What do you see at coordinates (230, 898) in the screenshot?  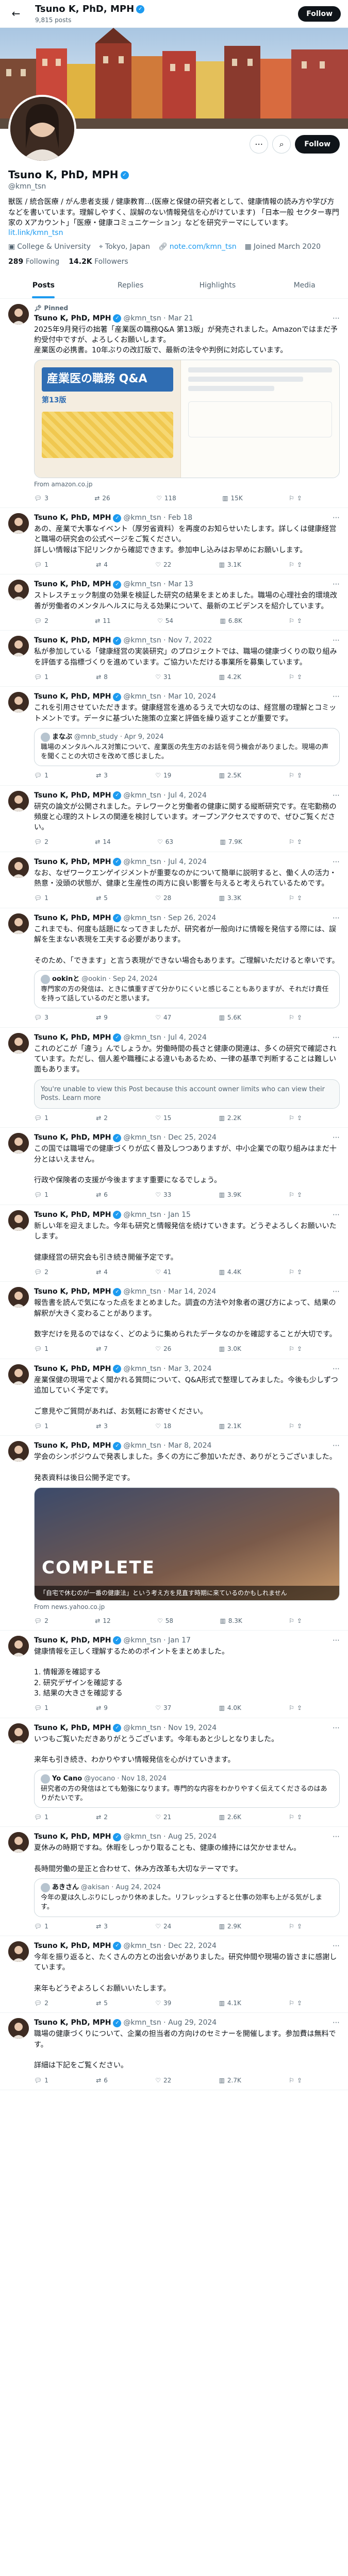 I see `views-button: ▥ 3.3K` at bounding box center [230, 898].